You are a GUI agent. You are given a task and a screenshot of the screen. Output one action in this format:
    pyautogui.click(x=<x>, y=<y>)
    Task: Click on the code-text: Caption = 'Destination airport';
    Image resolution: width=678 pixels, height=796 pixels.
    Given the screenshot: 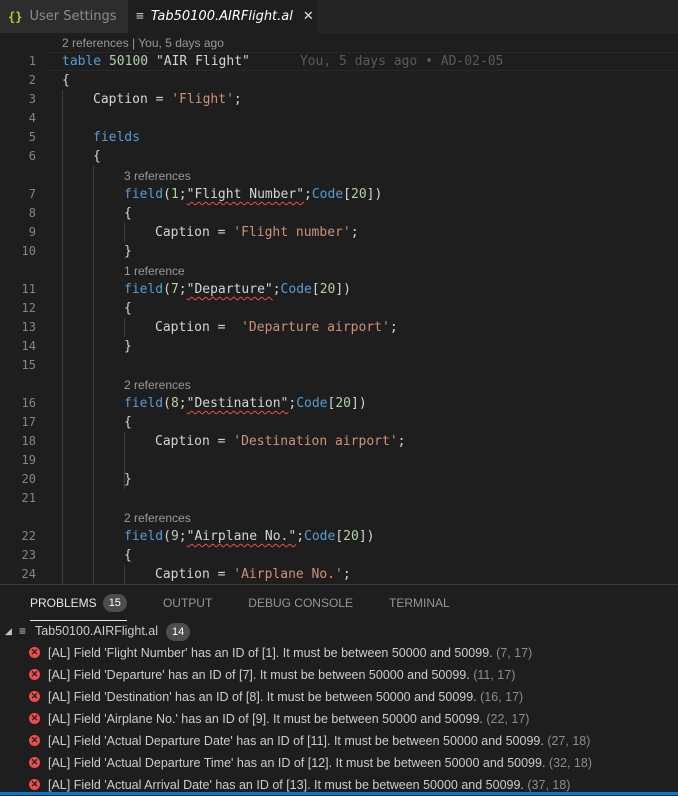 What is the action you would take?
    pyautogui.click(x=280, y=441)
    